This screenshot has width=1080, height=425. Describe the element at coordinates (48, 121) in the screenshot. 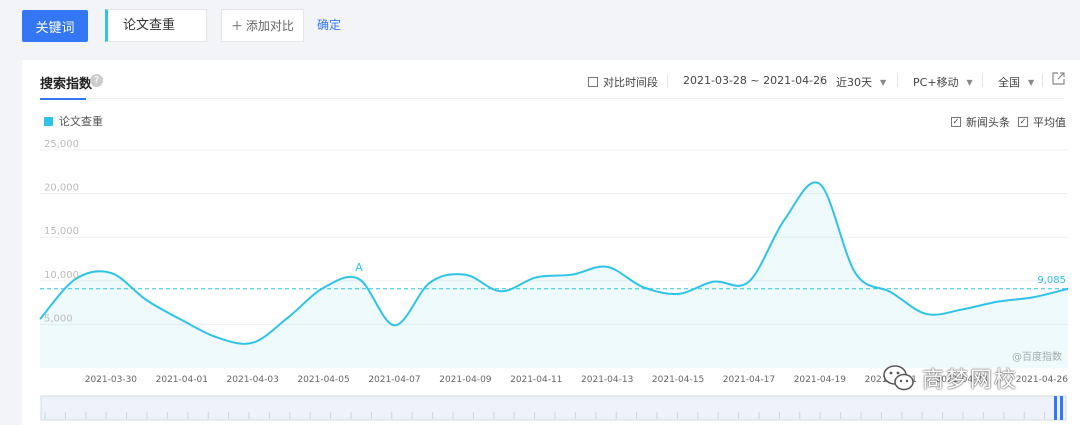

I see `legend-swatch` at that location.